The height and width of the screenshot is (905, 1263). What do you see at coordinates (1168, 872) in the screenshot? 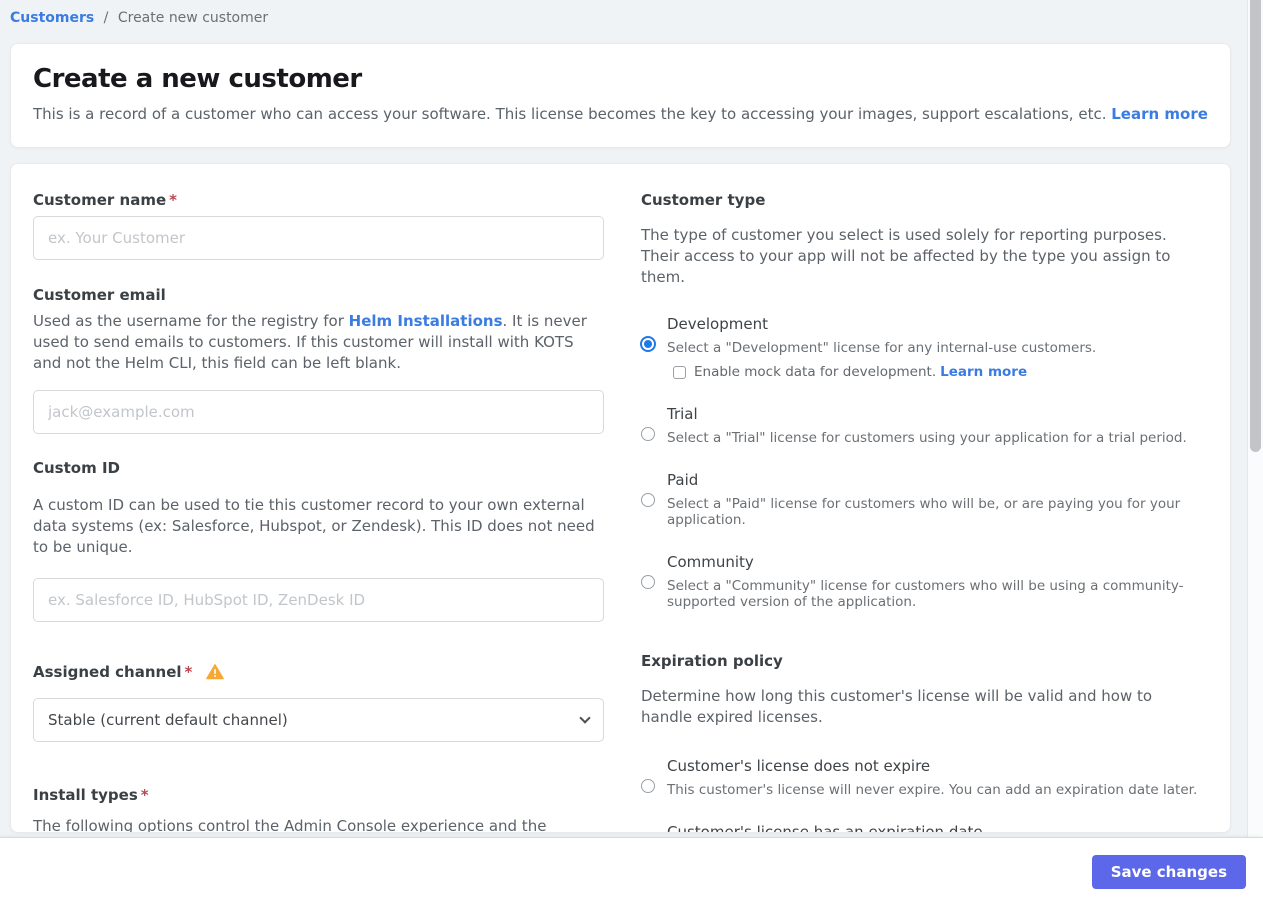
I see `save-changes-button: Save changes` at bounding box center [1168, 872].